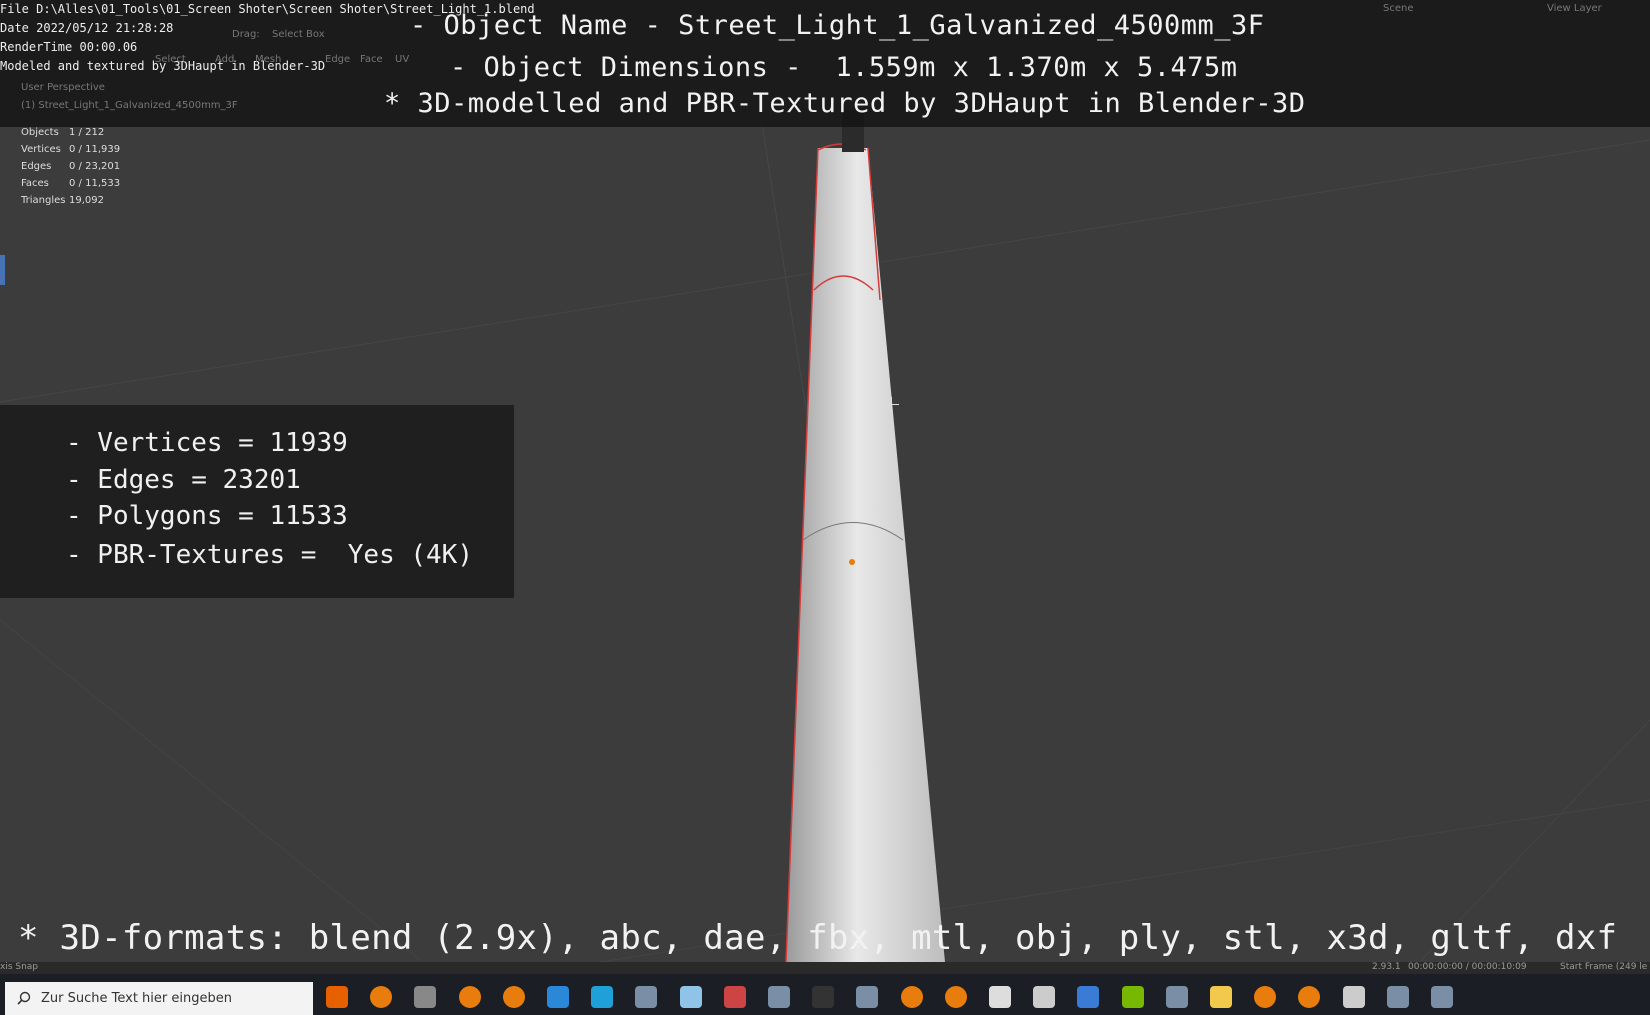 This screenshot has width=1650, height=1015. I want to click on edge-icon, so click(602, 997).